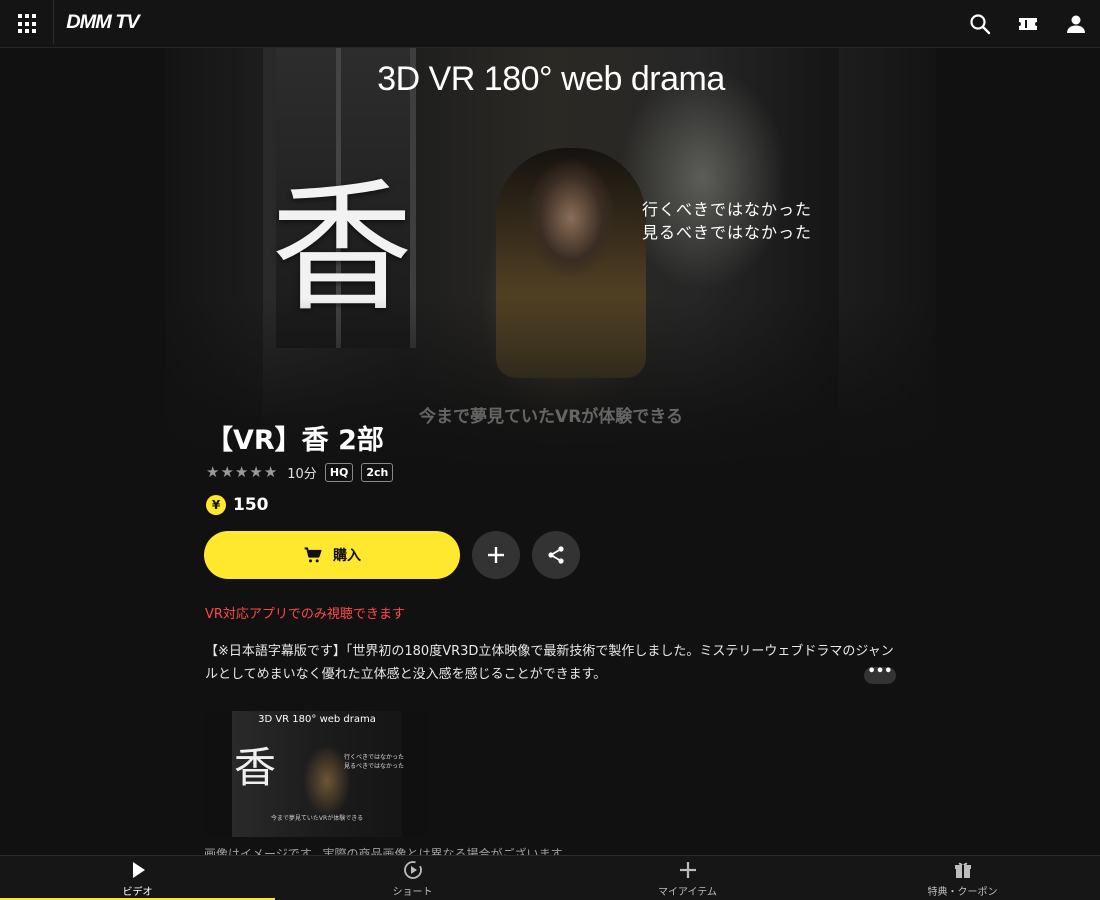  Describe the element at coordinates (313, 555) in the screenshot. I see `cart-icon` at that location.